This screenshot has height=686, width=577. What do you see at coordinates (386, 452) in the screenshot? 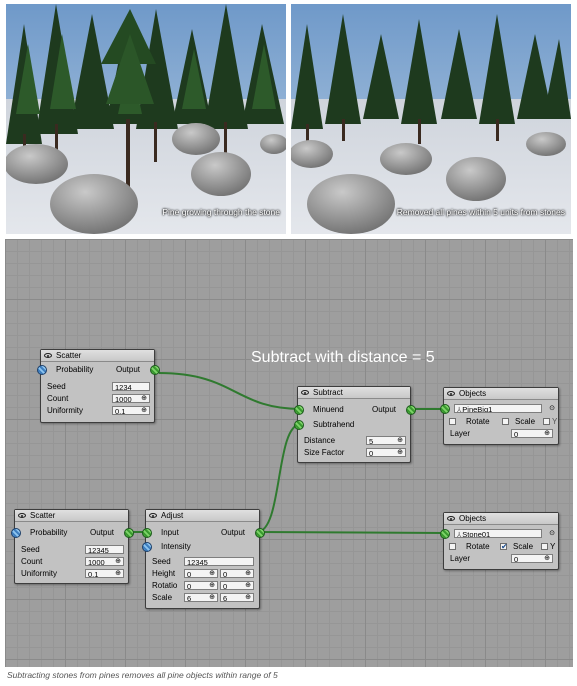
I see `size-factor-field: 0 ⊕` at bounding box center [386, 452].